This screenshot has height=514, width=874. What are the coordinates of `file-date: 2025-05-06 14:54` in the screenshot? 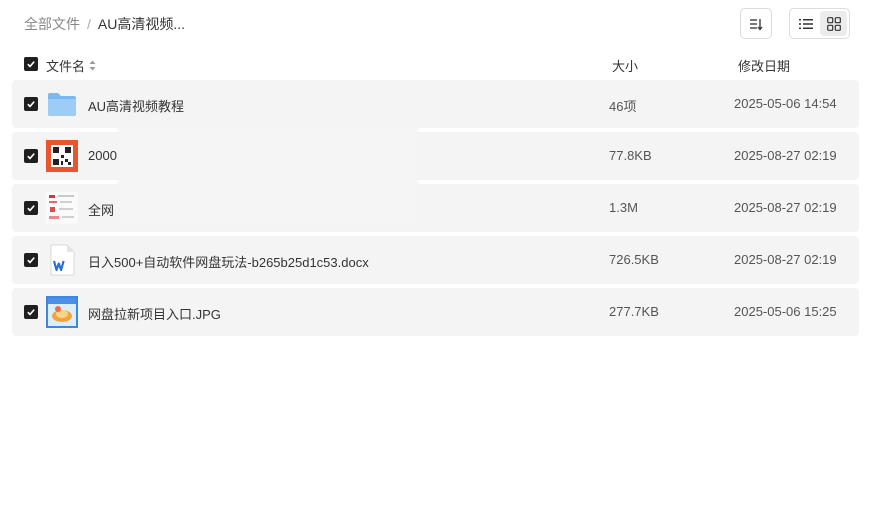 It's located at (785, 103).